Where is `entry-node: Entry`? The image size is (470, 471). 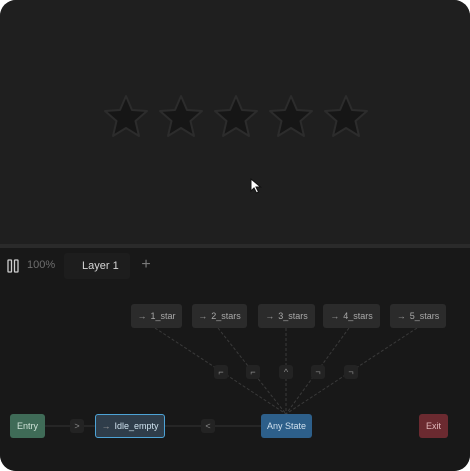
entry-node: Entry is located at coordinates (27, 426).